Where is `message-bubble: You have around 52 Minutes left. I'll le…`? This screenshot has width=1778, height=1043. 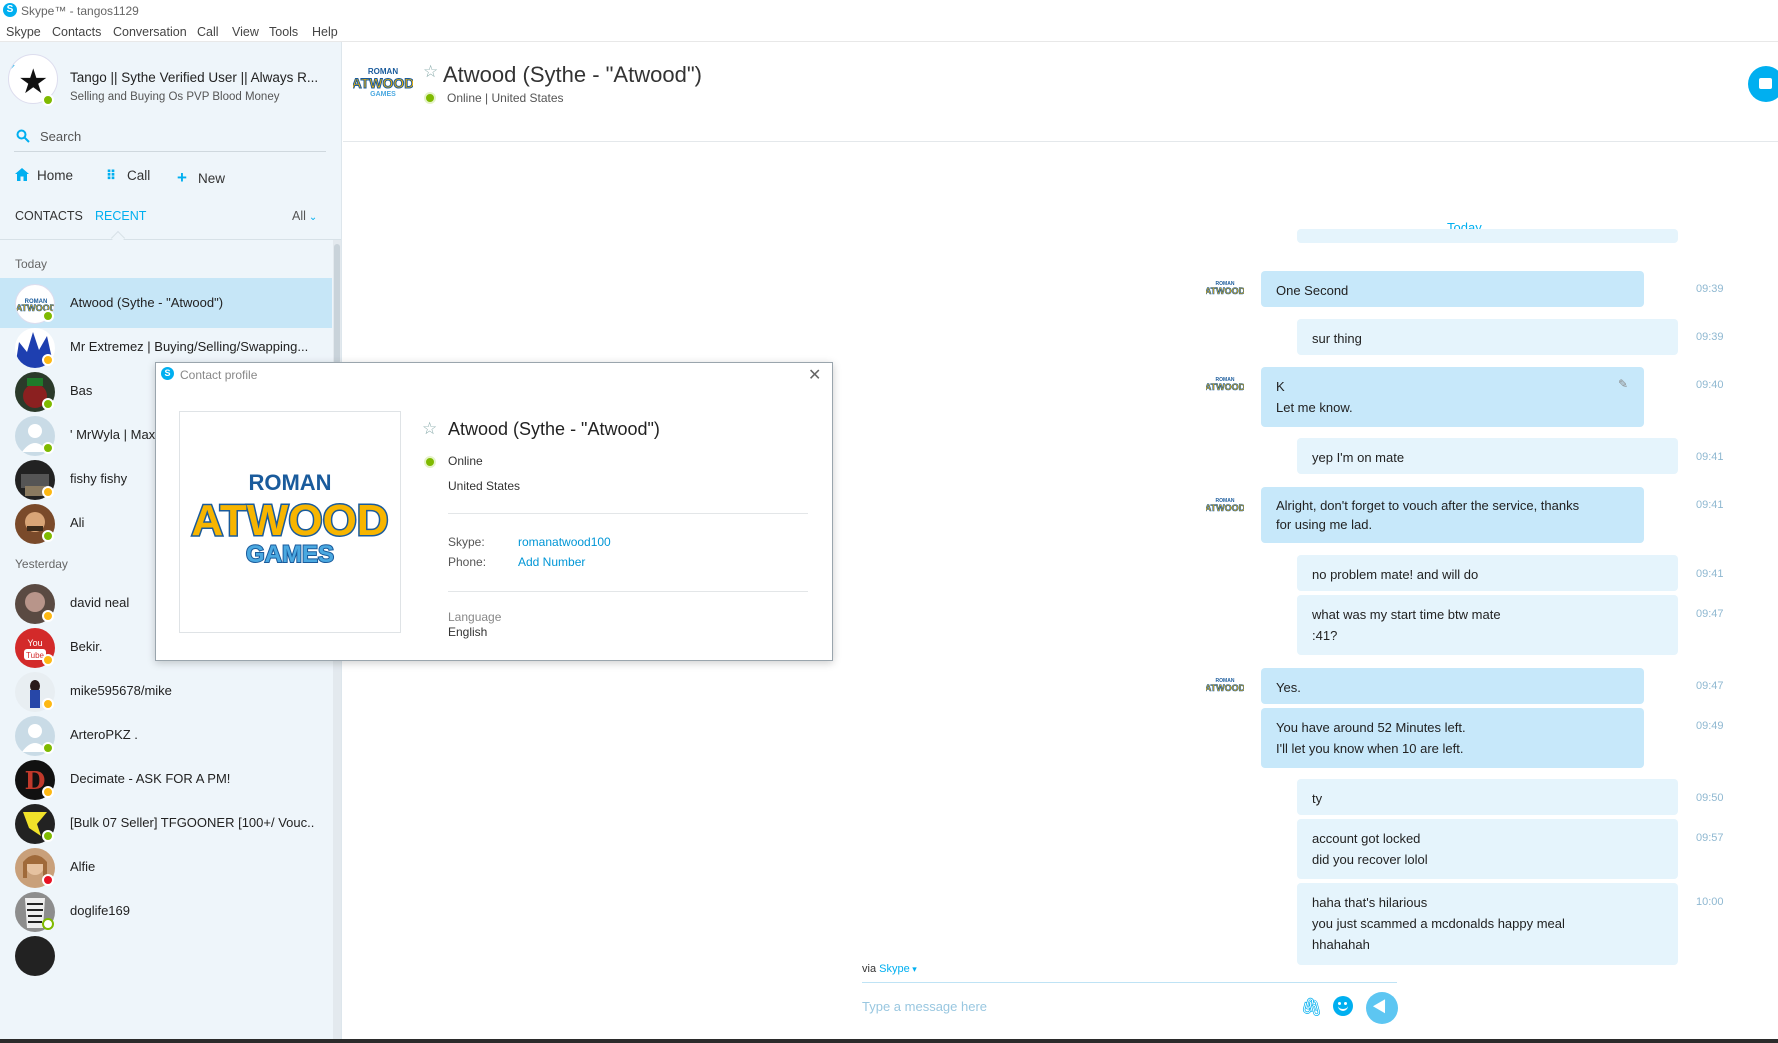 message-bubble: You have around 52 Minutes left. I'll le… is located at coordinates (1452, 738).